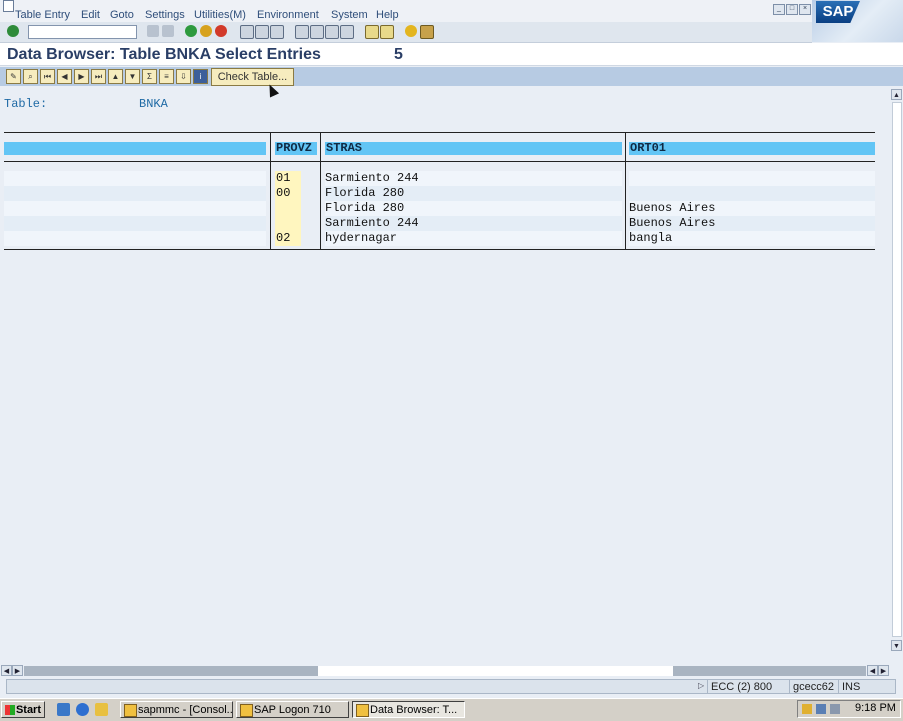  I want to click on menu-environment: Environment, so click(288, 15).